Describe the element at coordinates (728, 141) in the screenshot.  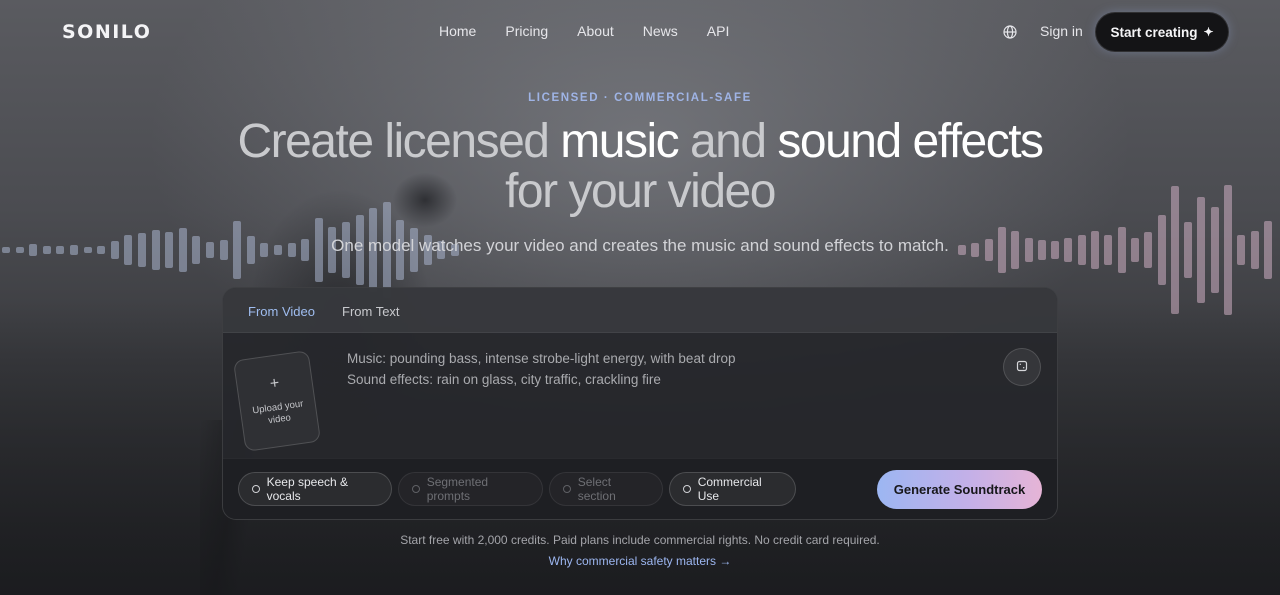
I see `headline-part-3: and` at that location.